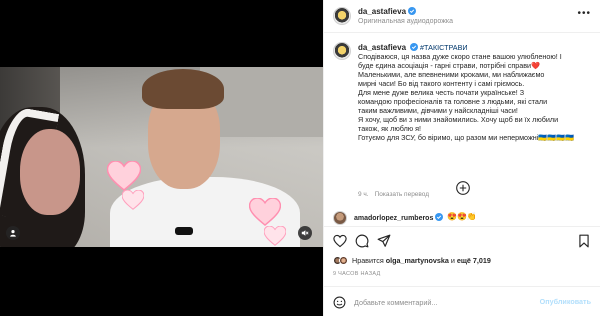 The height and width of the screenshot is (316, 600). I want to click on caption-meta: 9 ч. Показать перевод, so click(393, 194).